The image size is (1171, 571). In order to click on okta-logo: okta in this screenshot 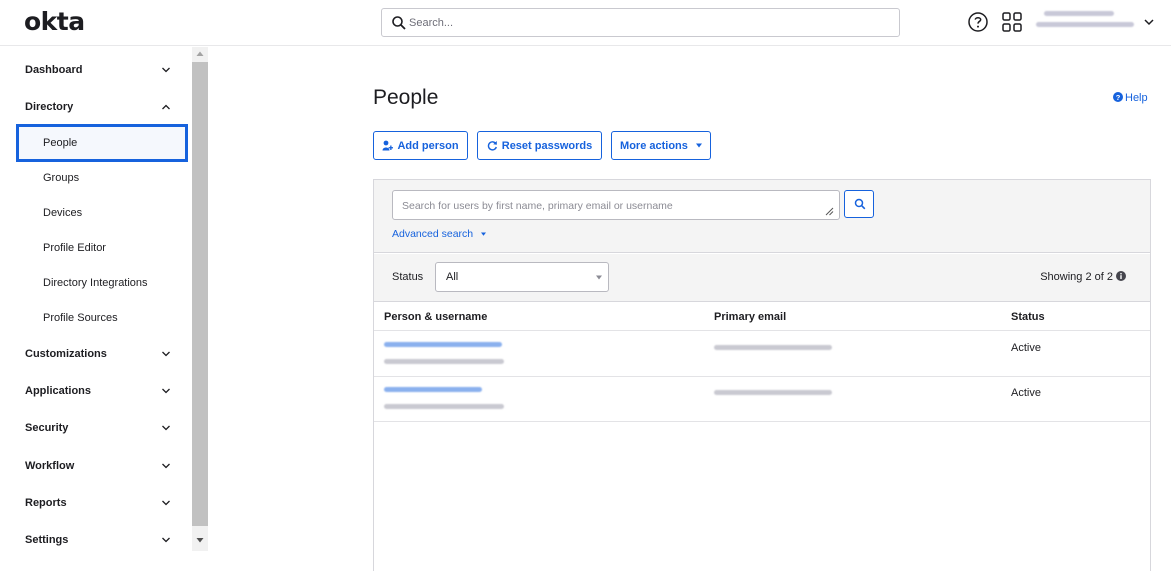, I will do `click(54, 21)`.